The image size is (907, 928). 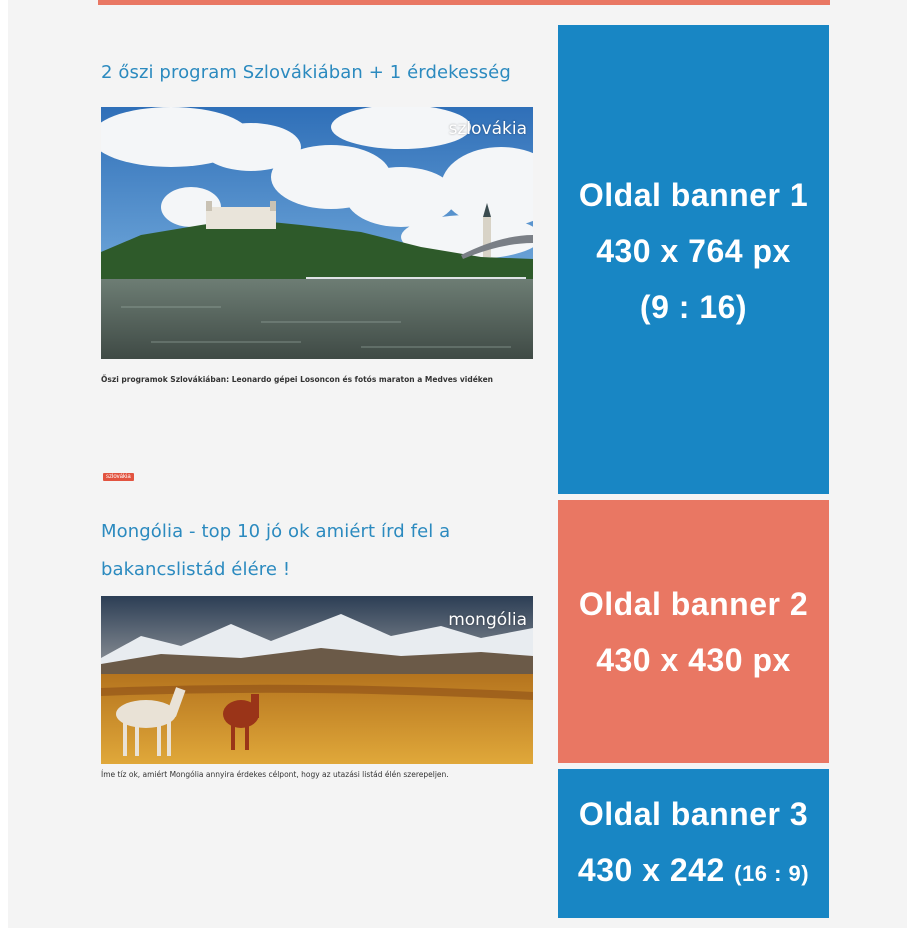 I want to click on banner-2-size: 430 x 430 px, so click(x=693, y=659).